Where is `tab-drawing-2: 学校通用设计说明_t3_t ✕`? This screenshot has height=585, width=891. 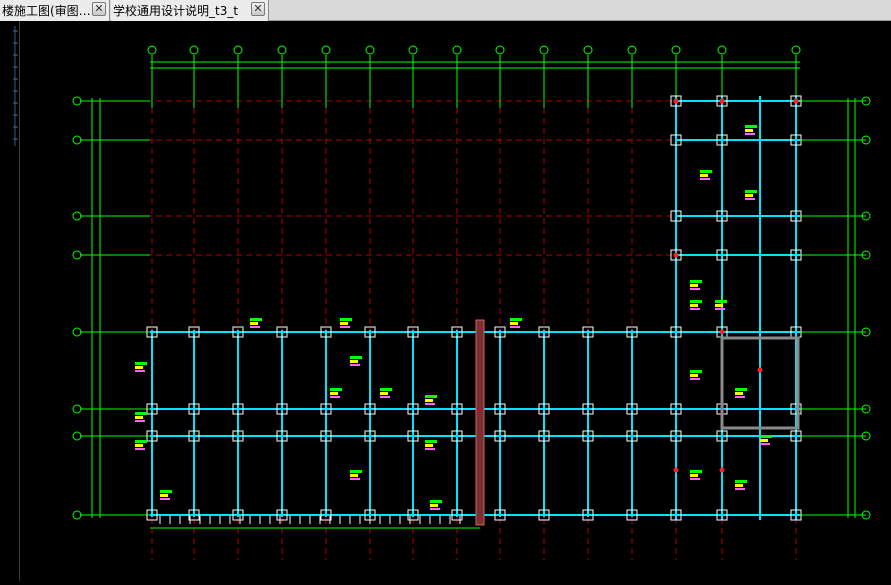 tab-drawing-2: 学校通用设计说明_t3_t ✕ is located at coordinates (190, 10).